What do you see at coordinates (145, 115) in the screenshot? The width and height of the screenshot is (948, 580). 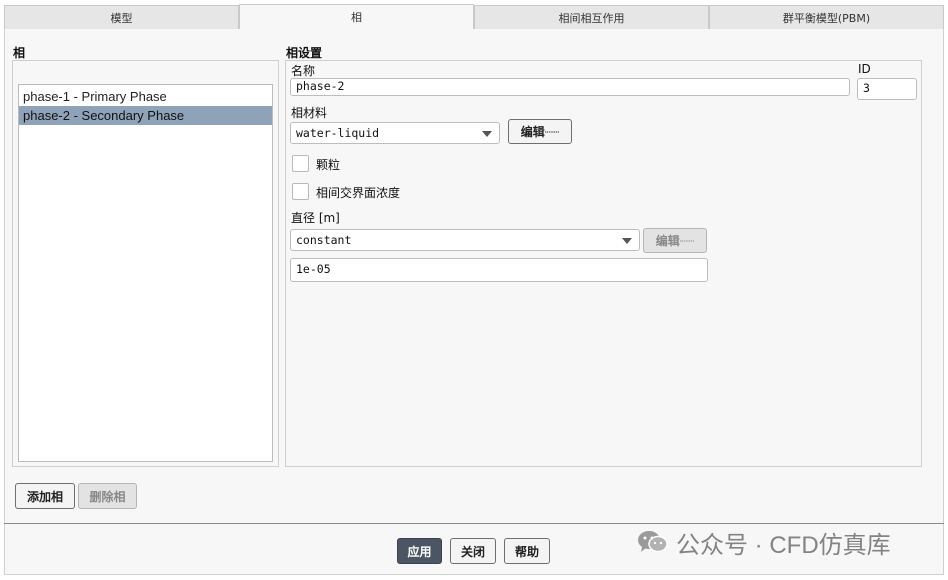 I see `list-item-phase-2: phase-2 - Secondary Phase` at bounding box center [145, 115].